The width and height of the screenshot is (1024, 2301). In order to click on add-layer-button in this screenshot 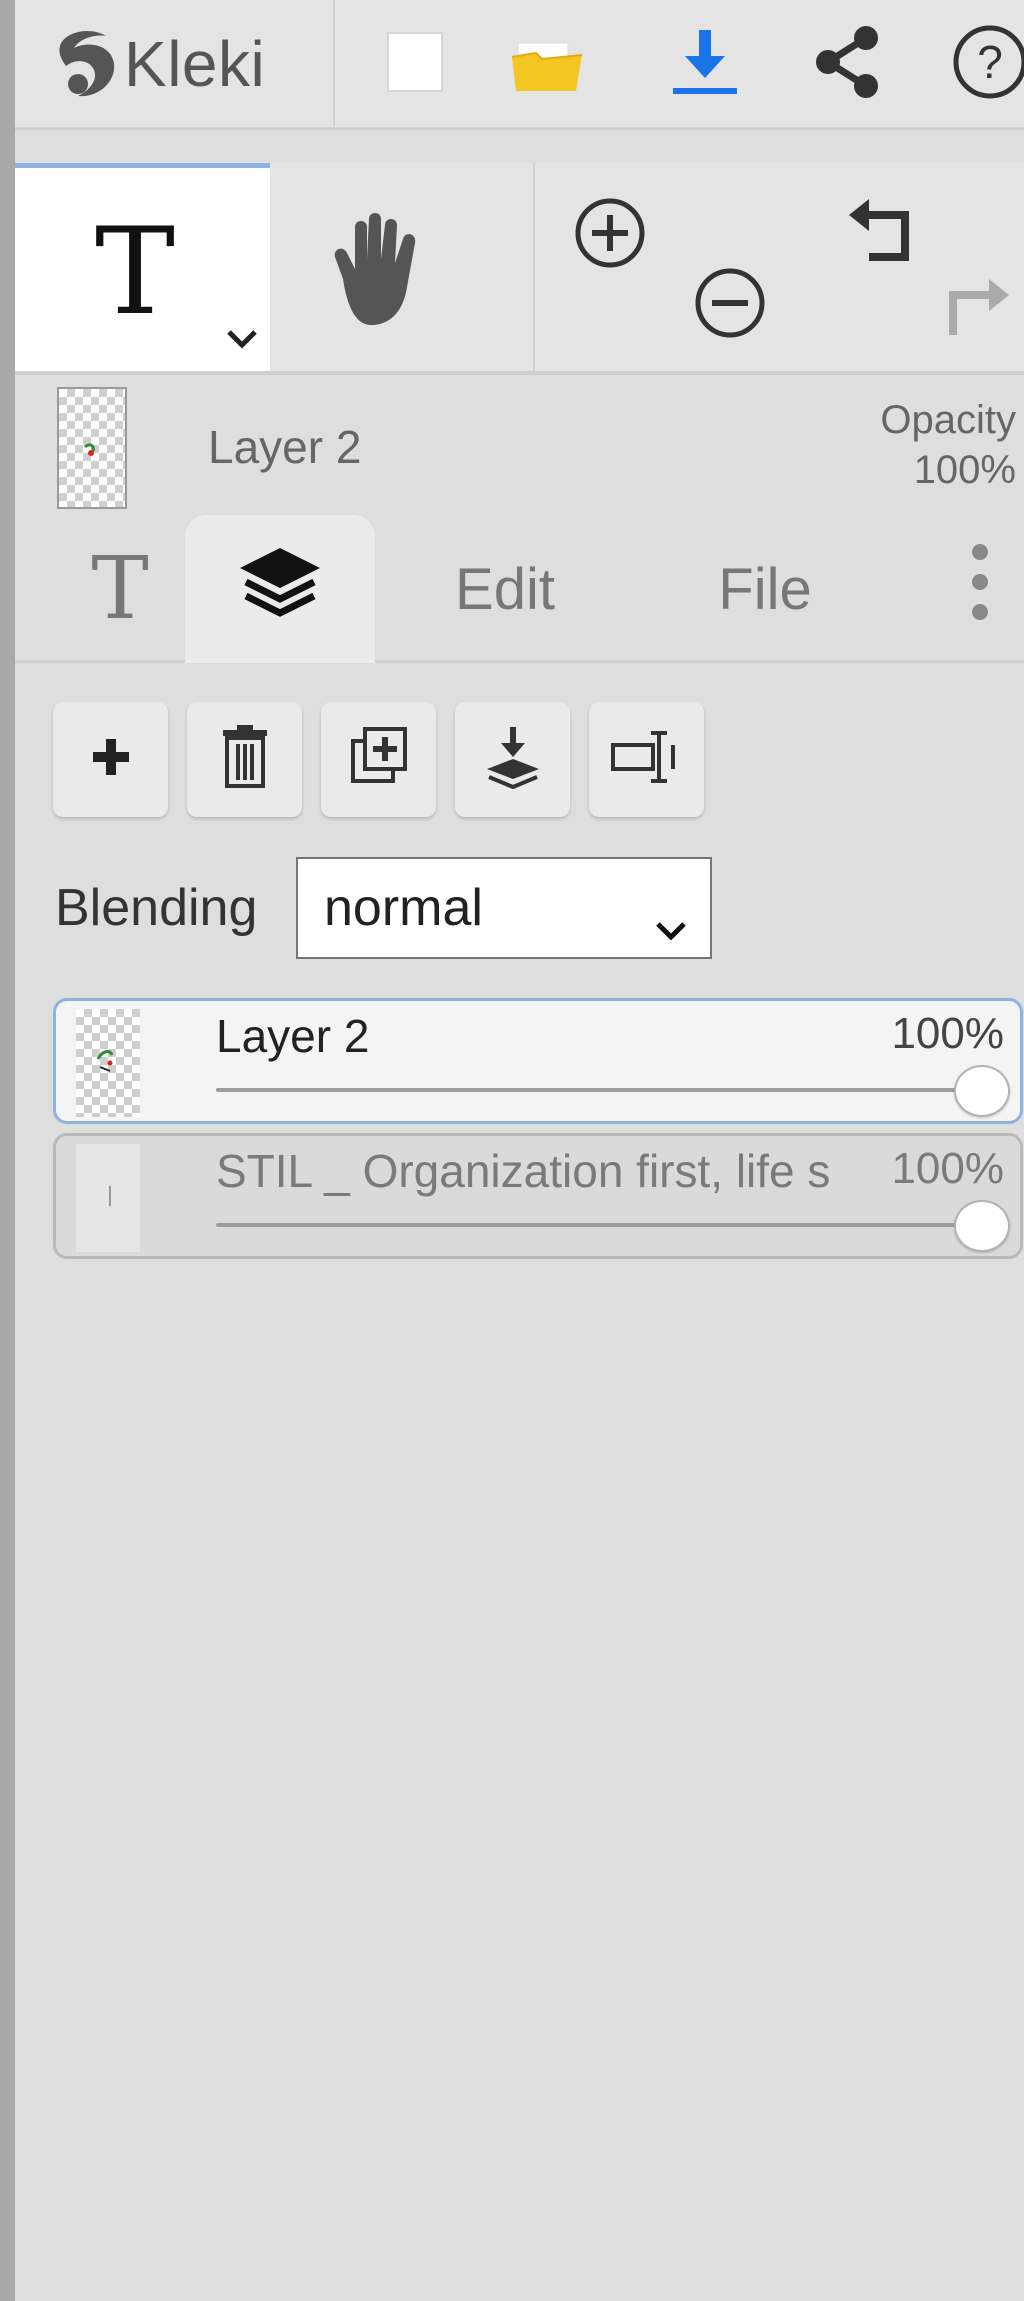, I will do `click(110, 759)`.